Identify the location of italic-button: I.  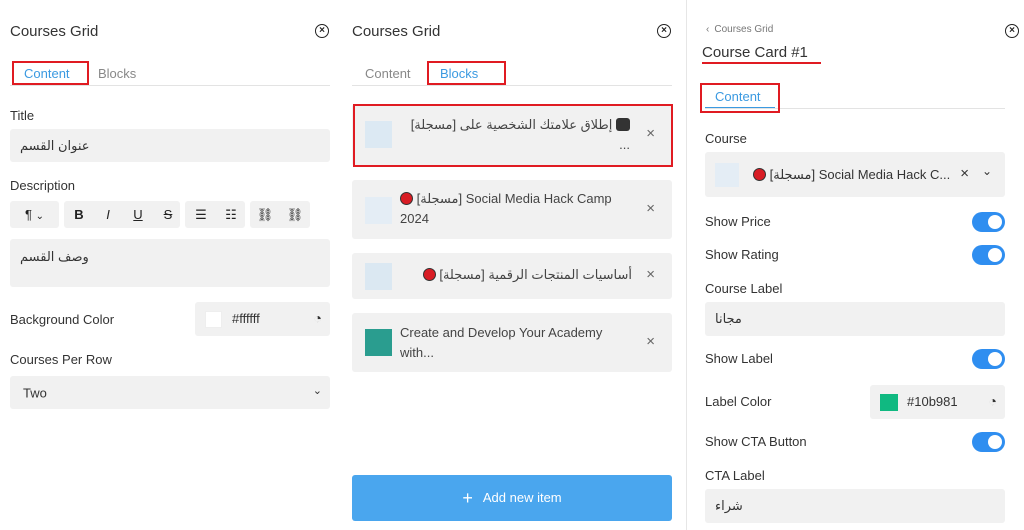
(108, 214).